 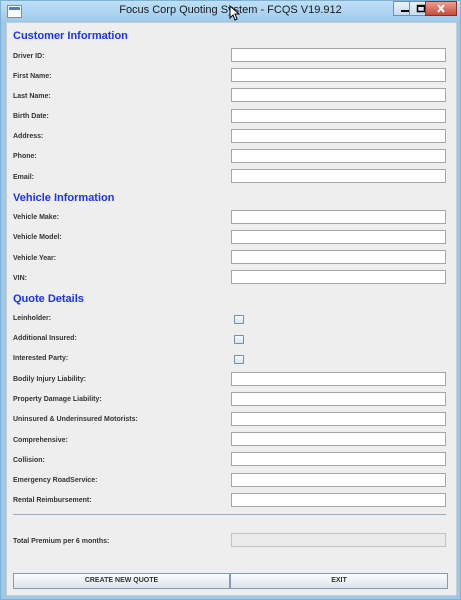 What do you see at coordinates (32, 318) in the screenshot?
I see `leinholder-label: Leinholder:` at bounding box center [32, 318].